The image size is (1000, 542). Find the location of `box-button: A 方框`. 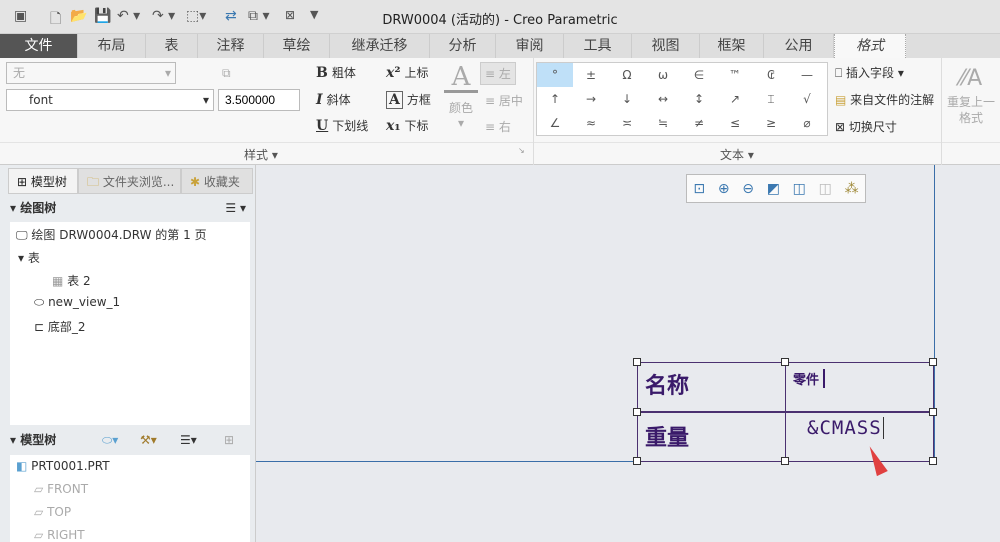

box-button: A 方框 is located at coordinates (408, 100).